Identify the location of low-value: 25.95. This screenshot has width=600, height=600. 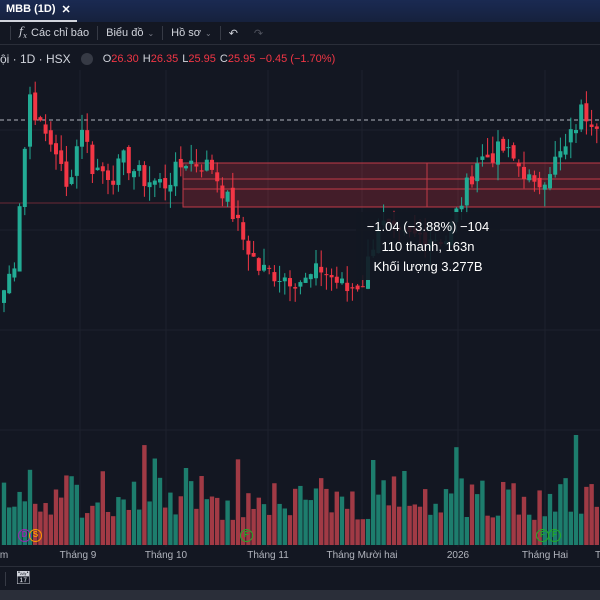
(202, 59).